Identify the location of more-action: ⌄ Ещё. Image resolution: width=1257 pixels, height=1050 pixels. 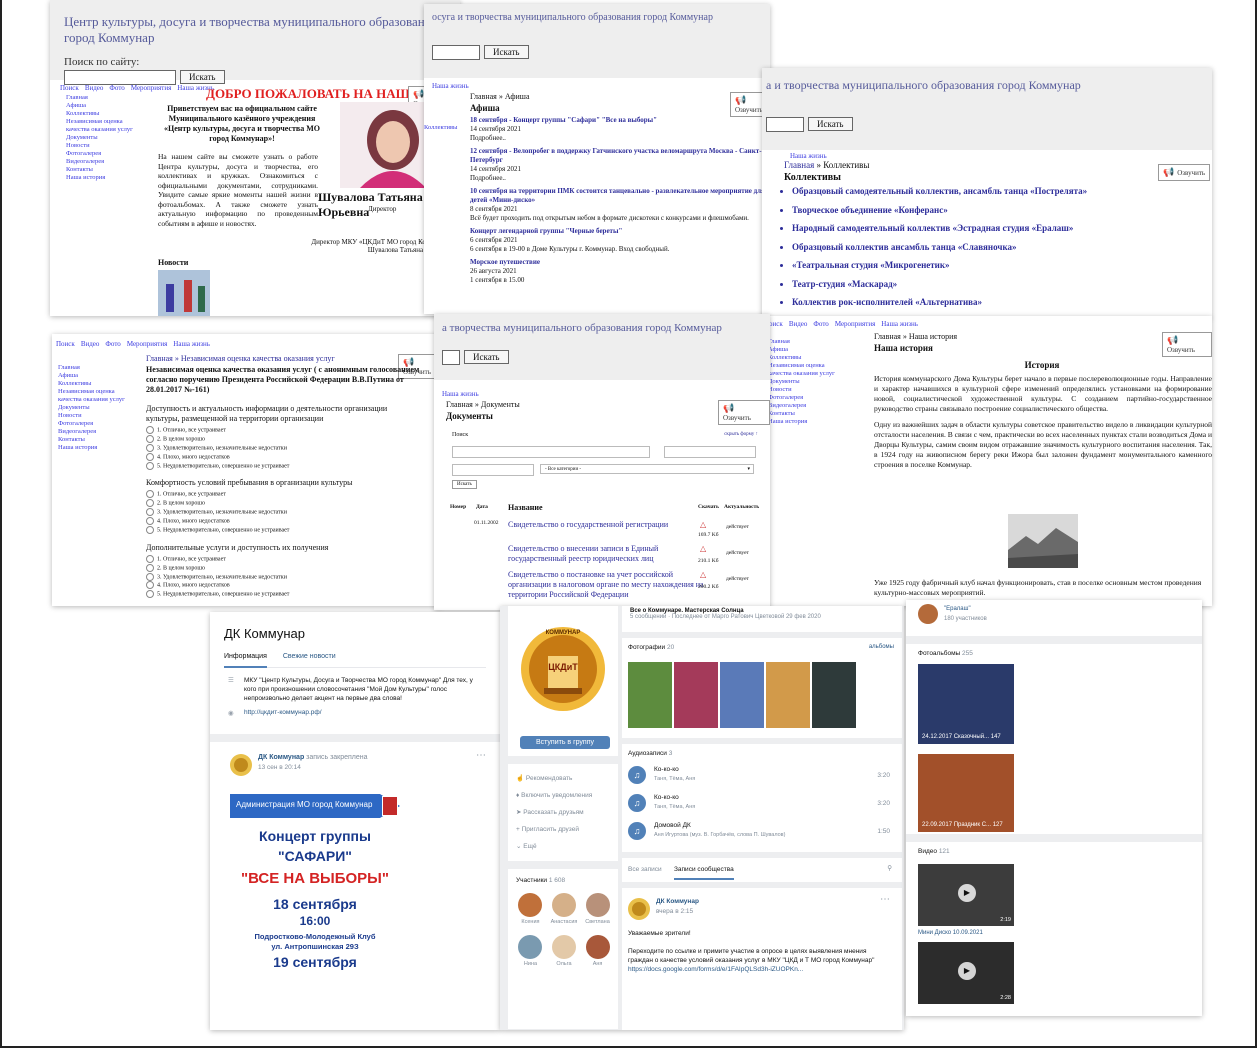
(563, 846).